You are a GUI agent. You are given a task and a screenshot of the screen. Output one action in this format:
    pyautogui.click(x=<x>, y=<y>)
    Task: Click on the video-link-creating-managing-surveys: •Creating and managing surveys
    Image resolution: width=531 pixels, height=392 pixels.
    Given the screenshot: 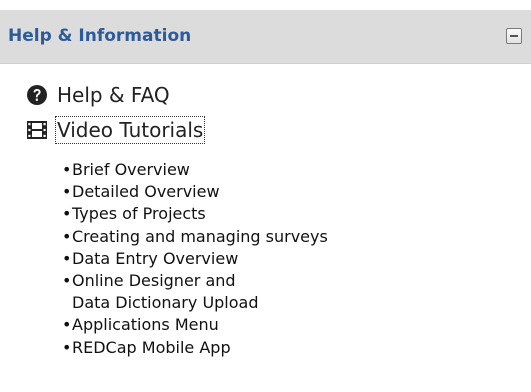 What is the action you would take?
    pyautogui.click(x=195, y=237)
    